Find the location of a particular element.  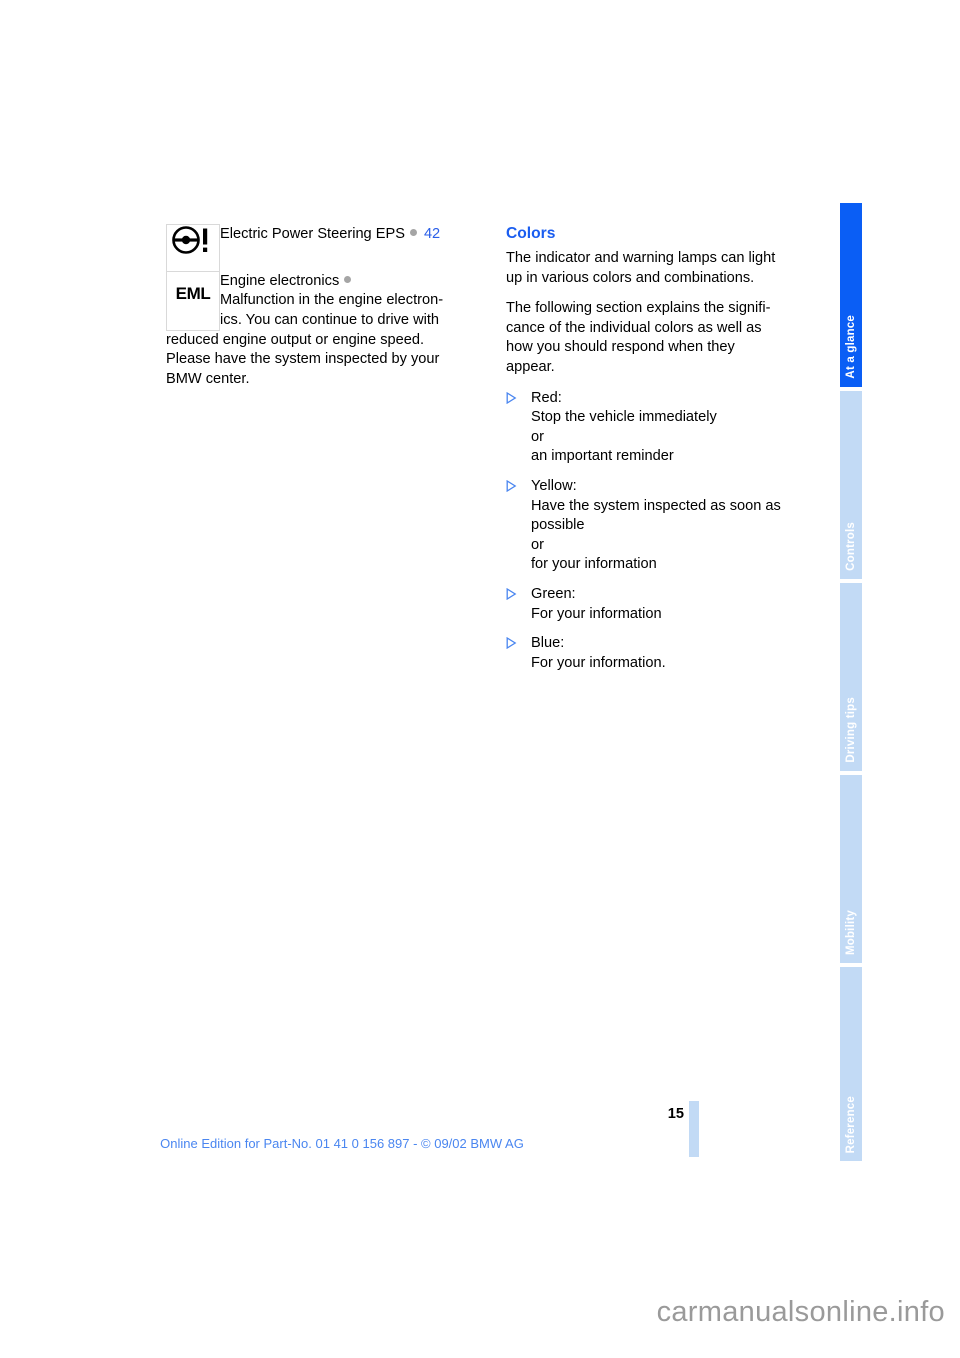

color-label: Blue: is located at coordinates (548, 643).